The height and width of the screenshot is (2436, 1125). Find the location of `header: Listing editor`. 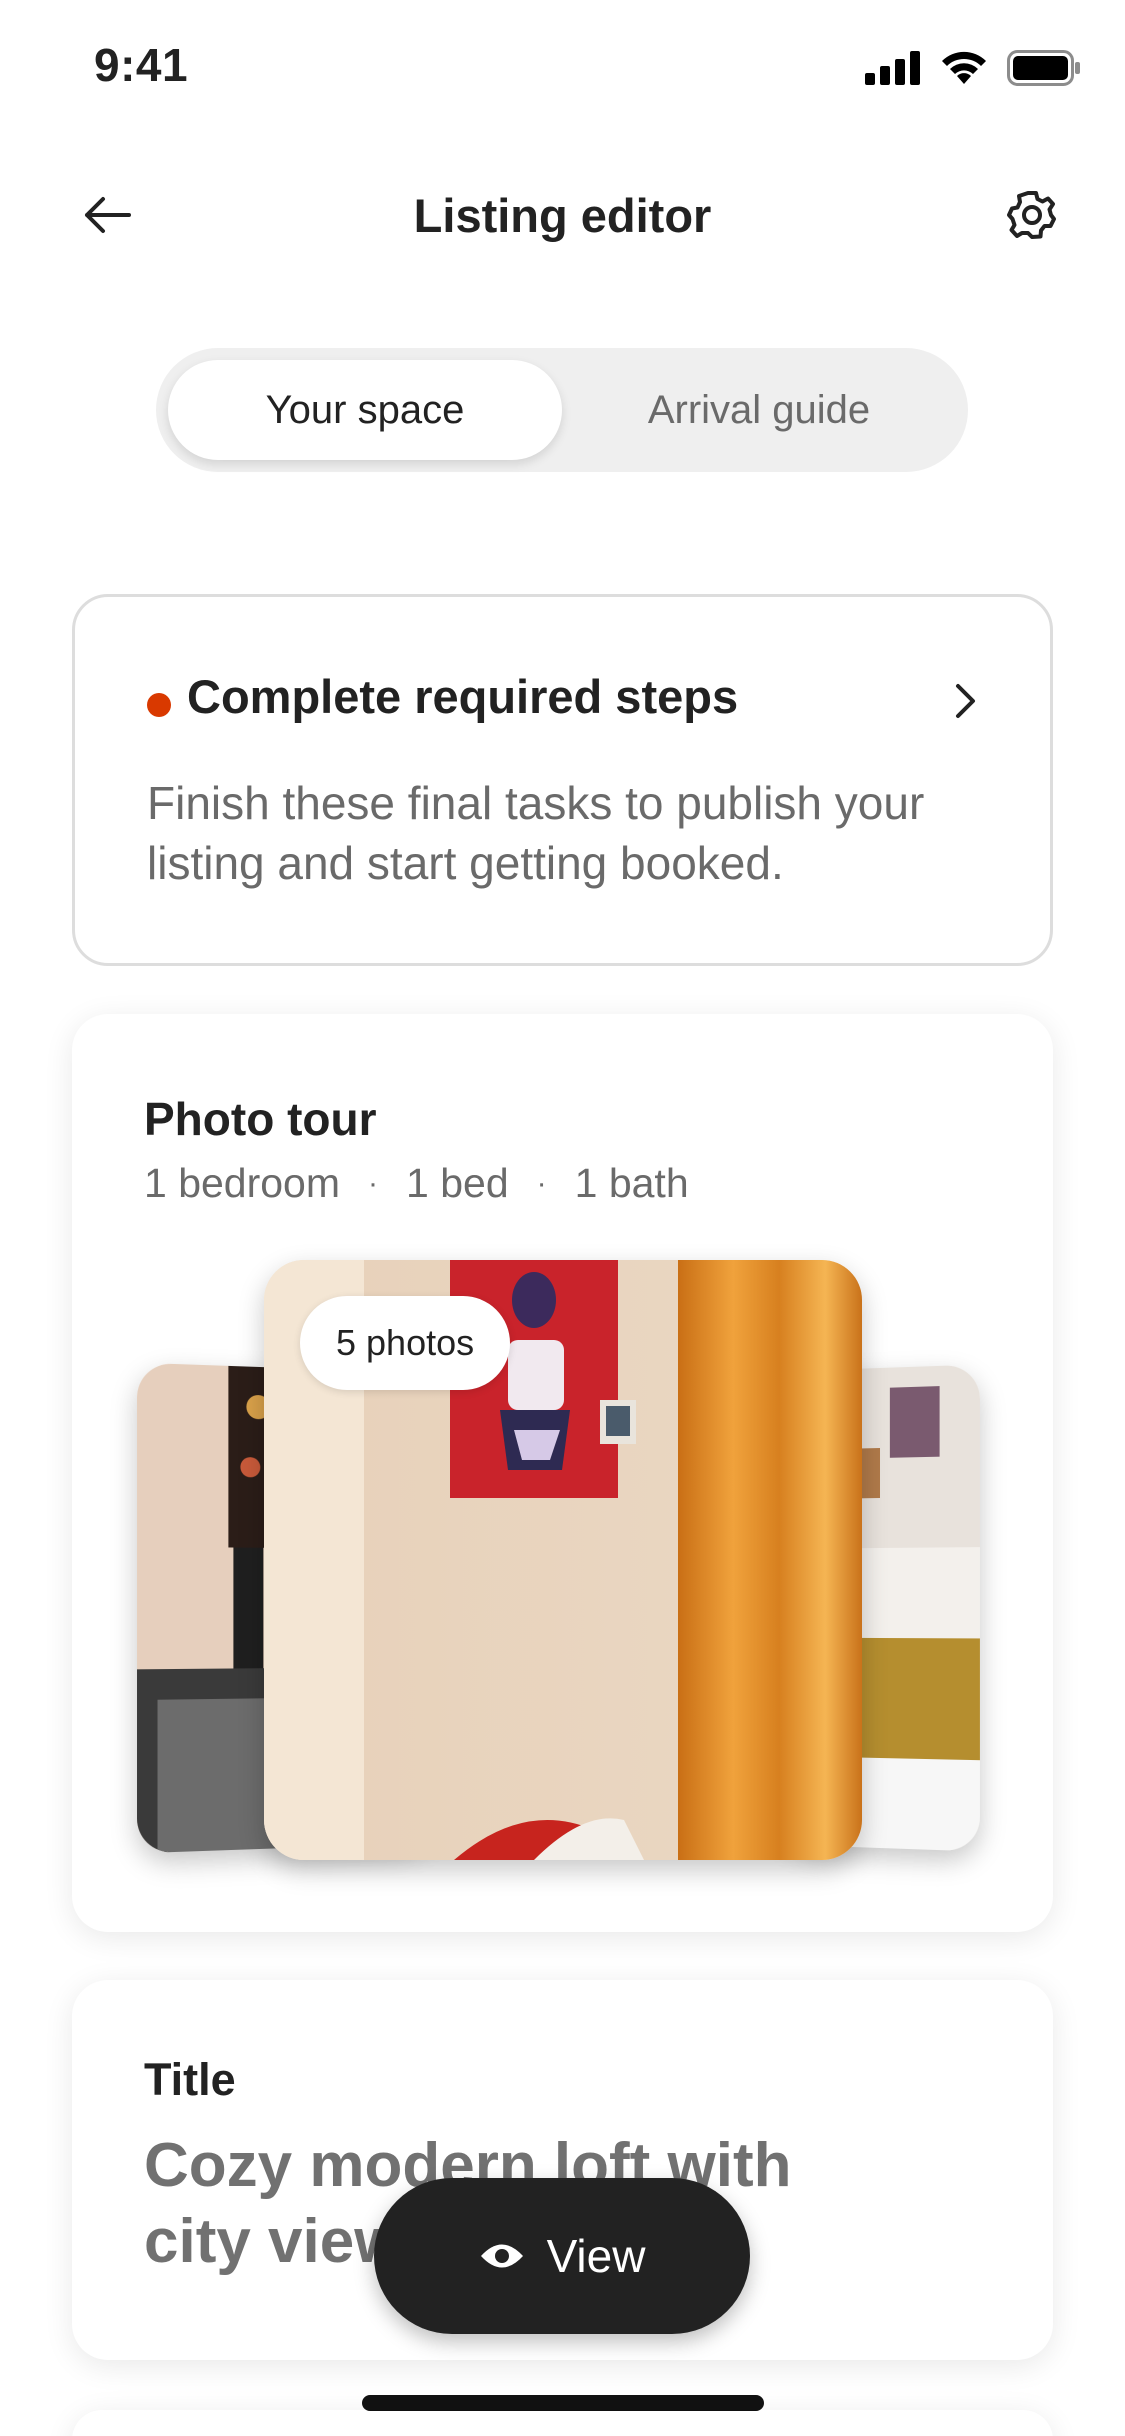

header: Listing editor is located at coordinates (562, 215).